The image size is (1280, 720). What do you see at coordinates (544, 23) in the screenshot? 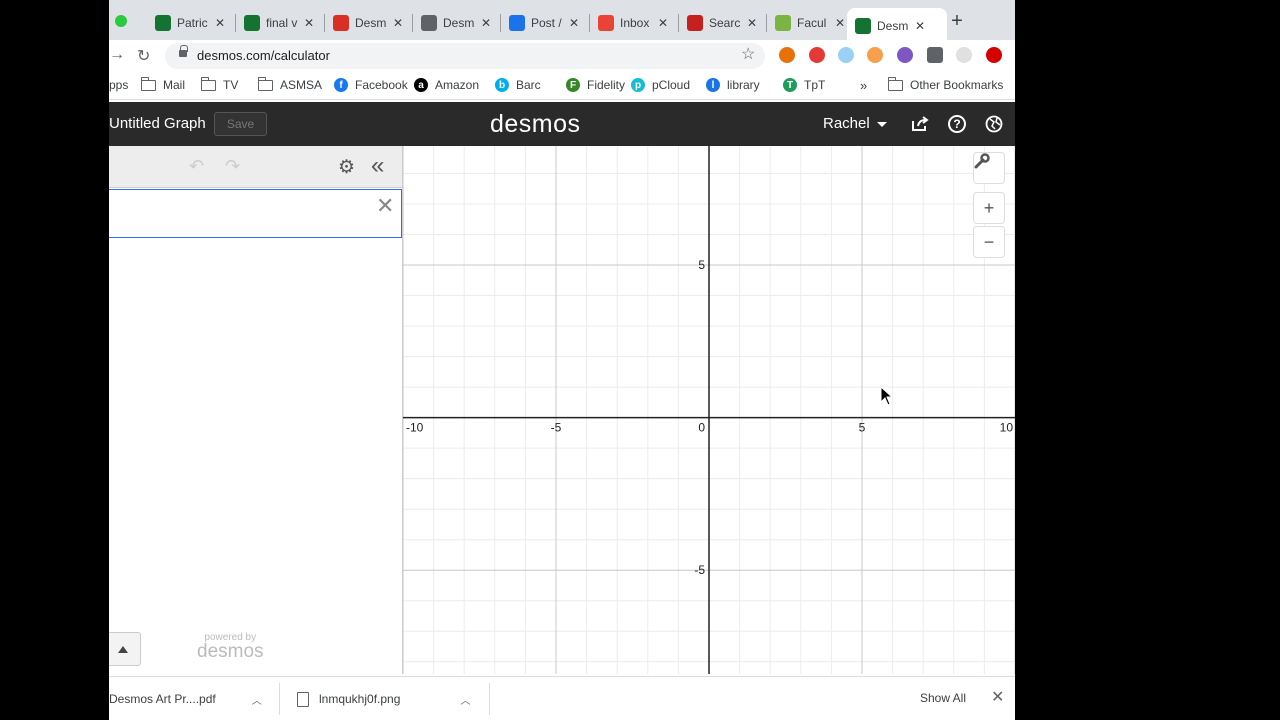
I see `browser-tab: Post / ✕` at bounding box center [544, 23].